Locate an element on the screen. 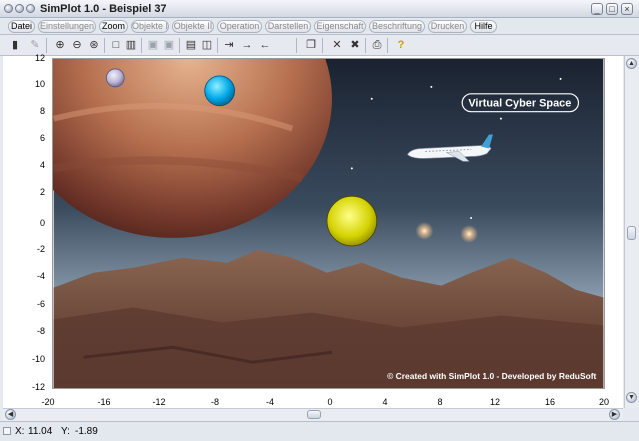 The height and width of the screenshot is (441, 639). window-pin-icon is located at coordinates (19, 8).